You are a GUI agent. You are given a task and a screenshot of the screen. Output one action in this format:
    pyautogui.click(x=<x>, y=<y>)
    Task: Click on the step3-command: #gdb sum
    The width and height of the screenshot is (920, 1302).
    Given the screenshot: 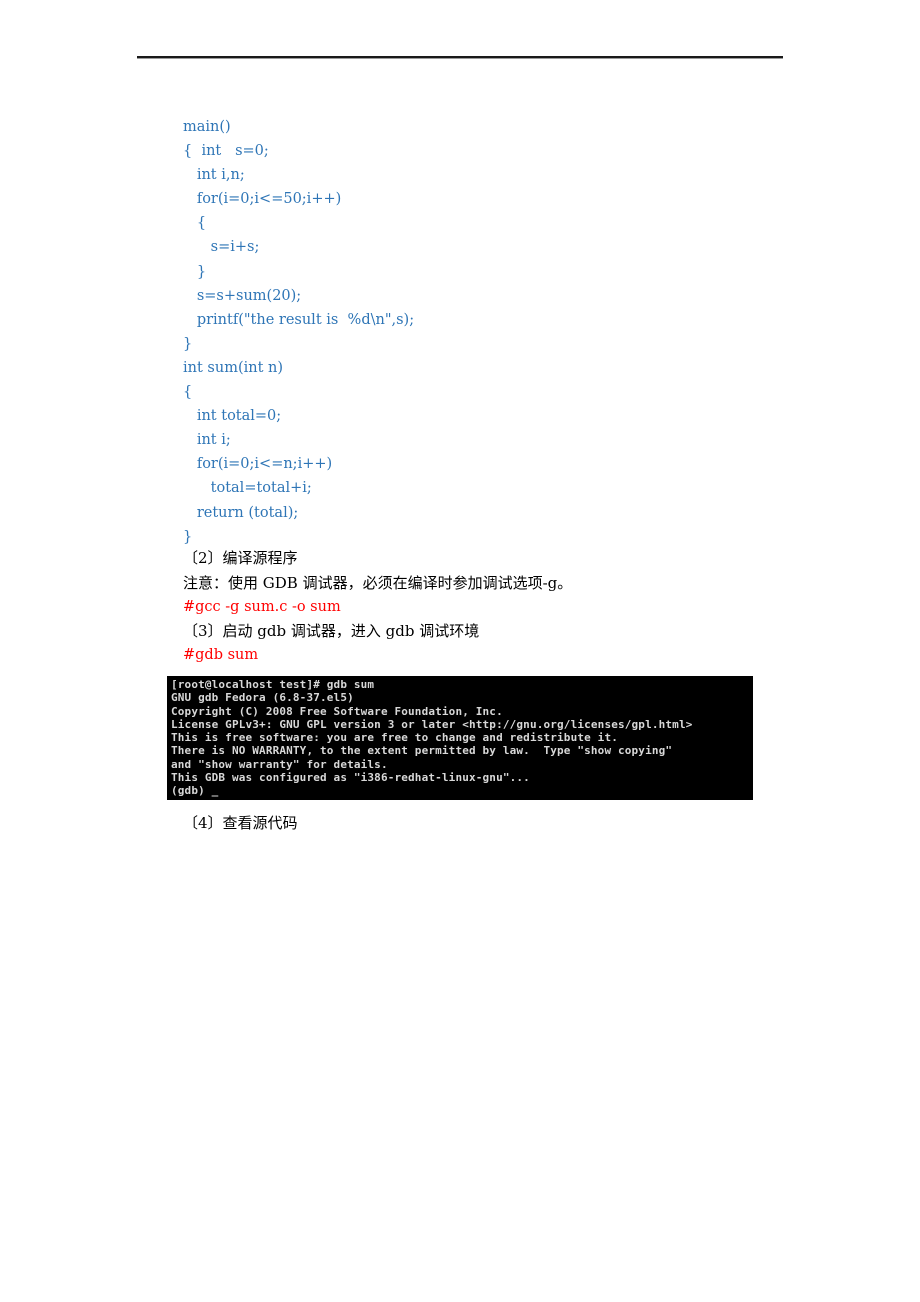 What is the action you would take?
    pyautogui.click(x=221, y=655)
    